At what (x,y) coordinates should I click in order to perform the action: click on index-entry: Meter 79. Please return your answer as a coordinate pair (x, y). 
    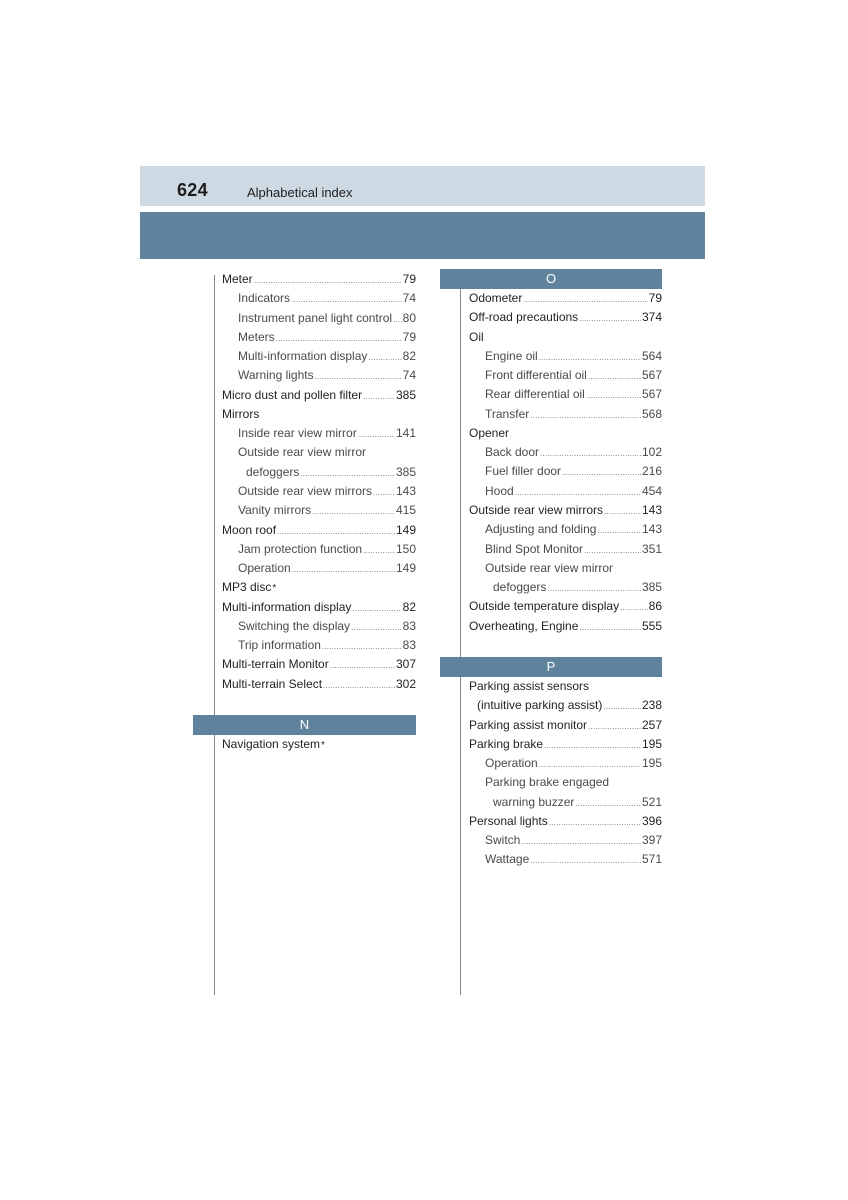
    Looking at the image, I should click on (319, 279).